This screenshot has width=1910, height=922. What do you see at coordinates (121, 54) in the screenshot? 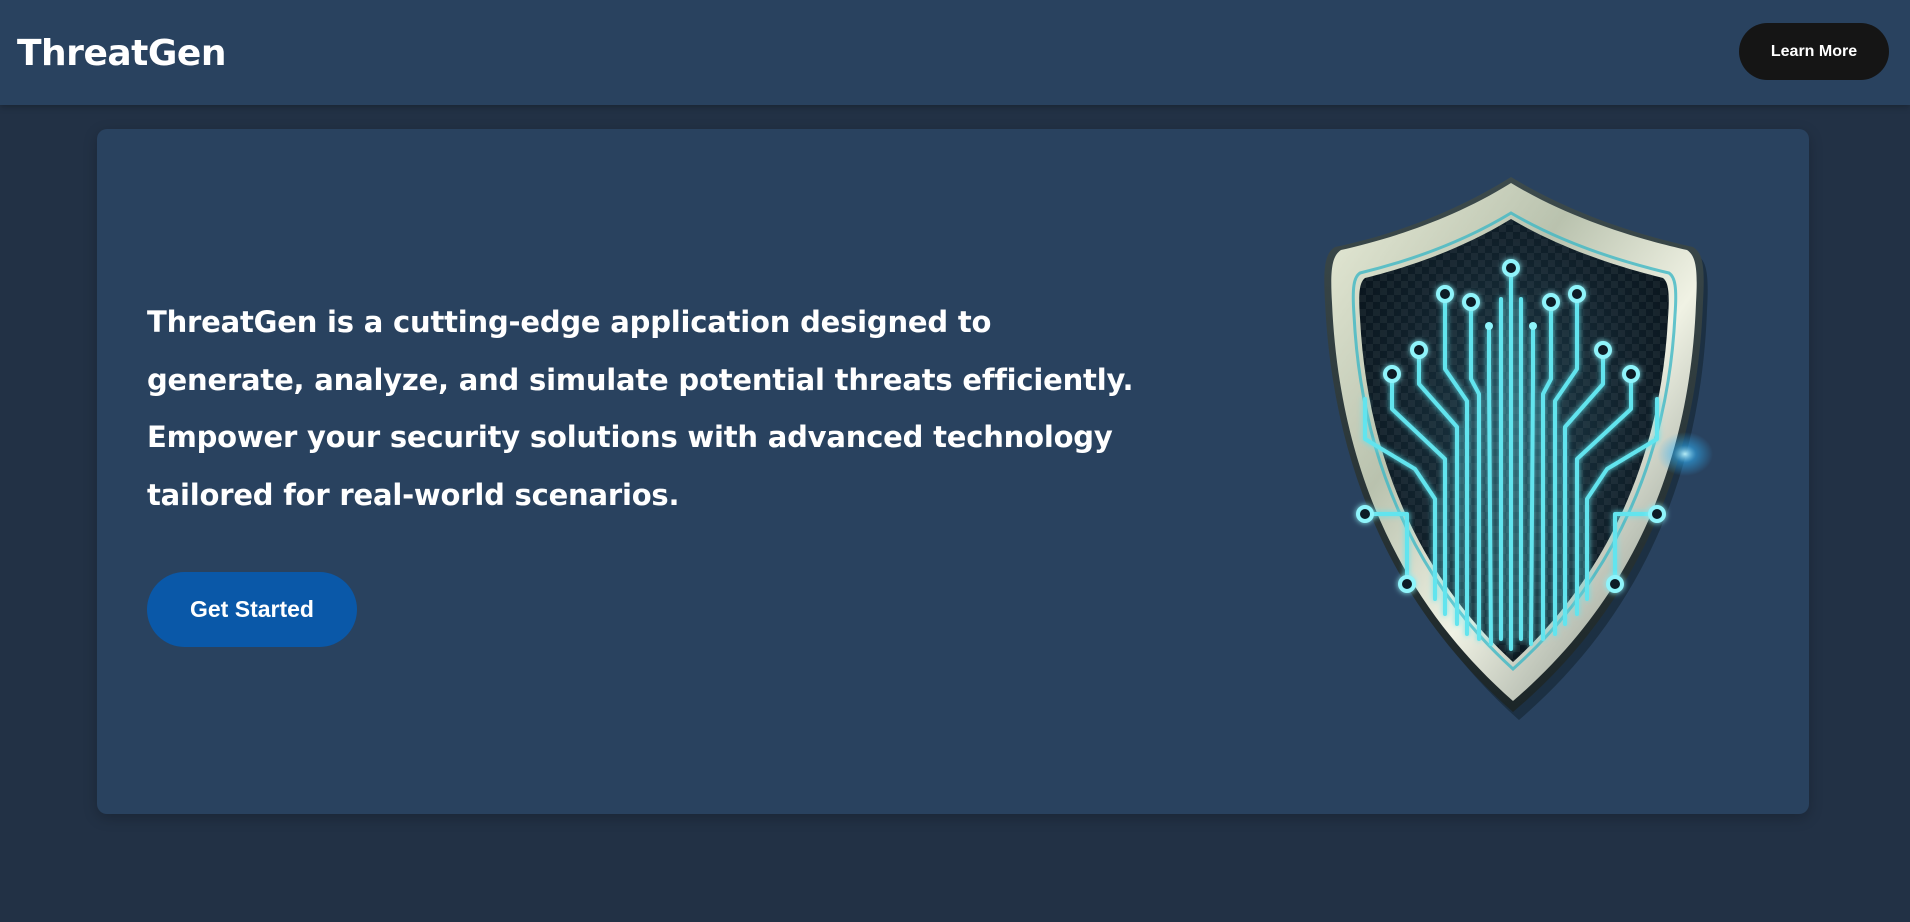
I see `brand-logo-text: ThreatGen` at bounding box center [121, 54].